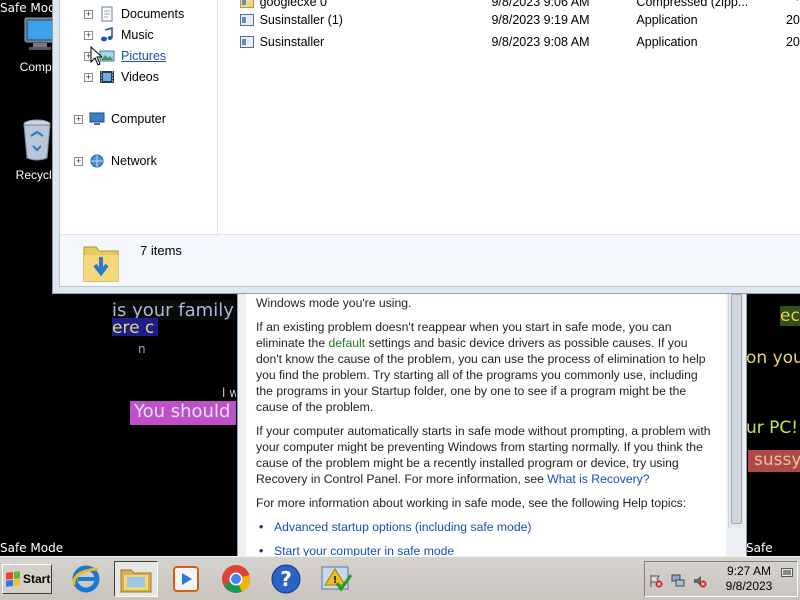 The height and width of the screenshot is (600, 800). I want to click on file-date: 9/8/2023 9:19 AM, so click(540, 20).